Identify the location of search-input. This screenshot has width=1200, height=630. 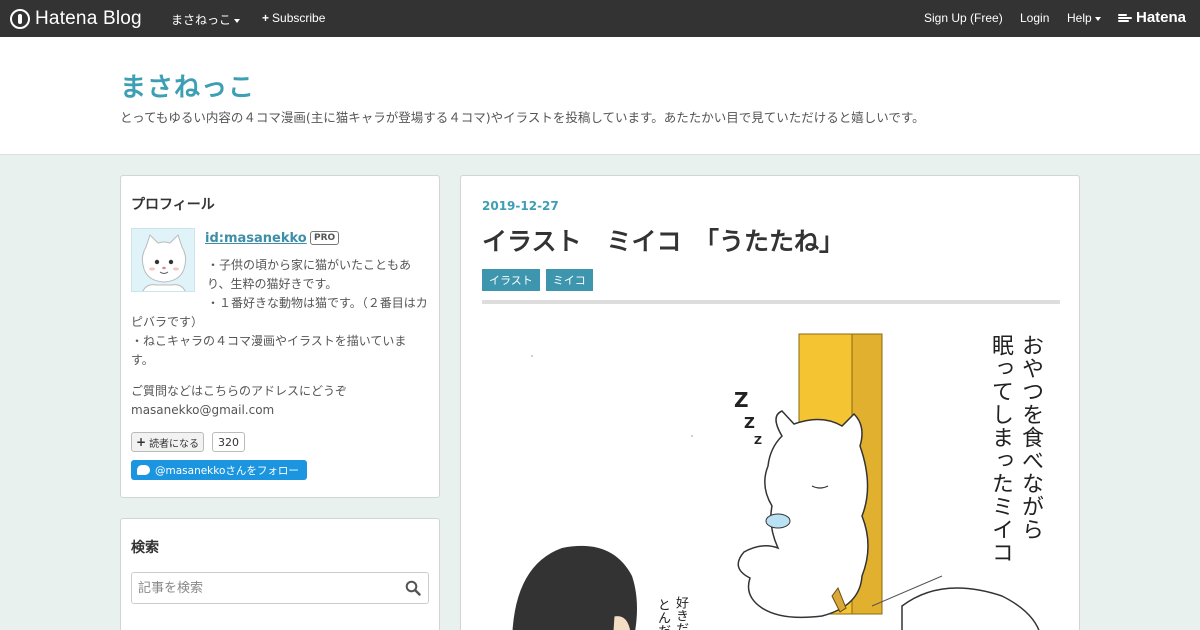
(280, 588).